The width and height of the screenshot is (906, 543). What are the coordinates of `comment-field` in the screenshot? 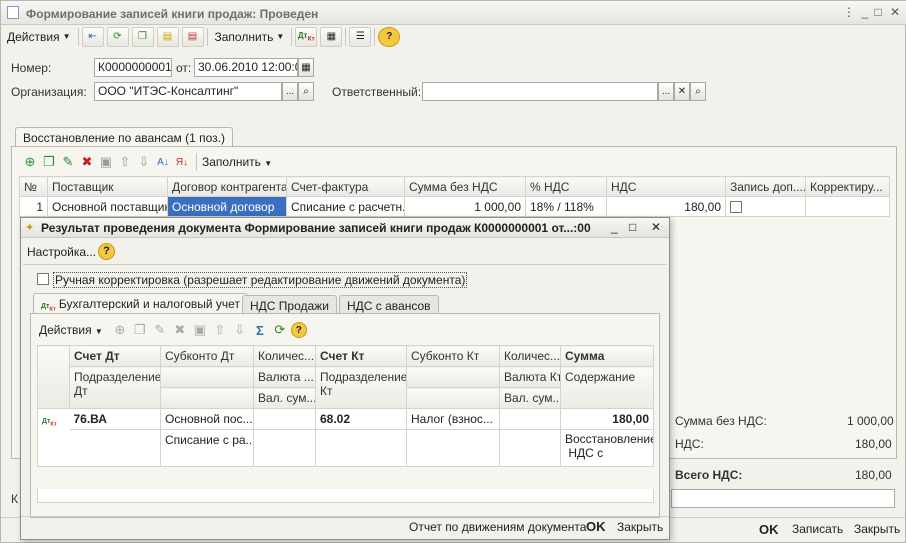 It's located at (783, 498).